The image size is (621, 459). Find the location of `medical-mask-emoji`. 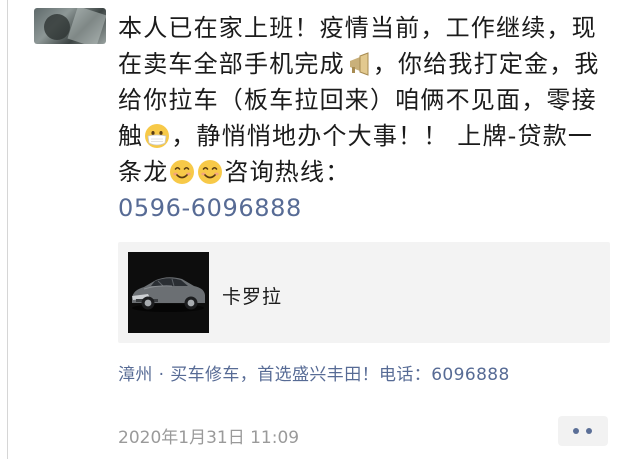

medical-mask-emoji is located at coordinates (157, 136).